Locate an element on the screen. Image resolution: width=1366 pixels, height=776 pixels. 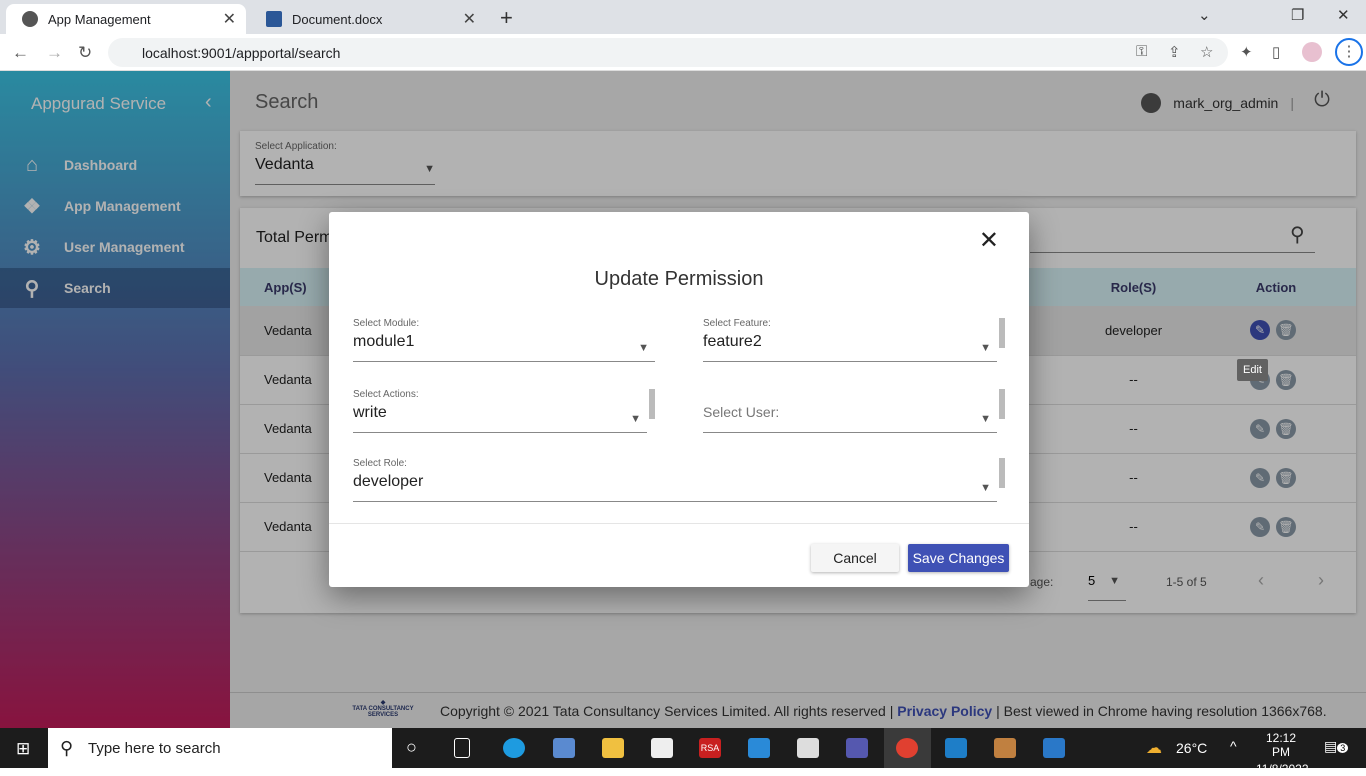
vscode-icon is located at coordinates (759, 748).